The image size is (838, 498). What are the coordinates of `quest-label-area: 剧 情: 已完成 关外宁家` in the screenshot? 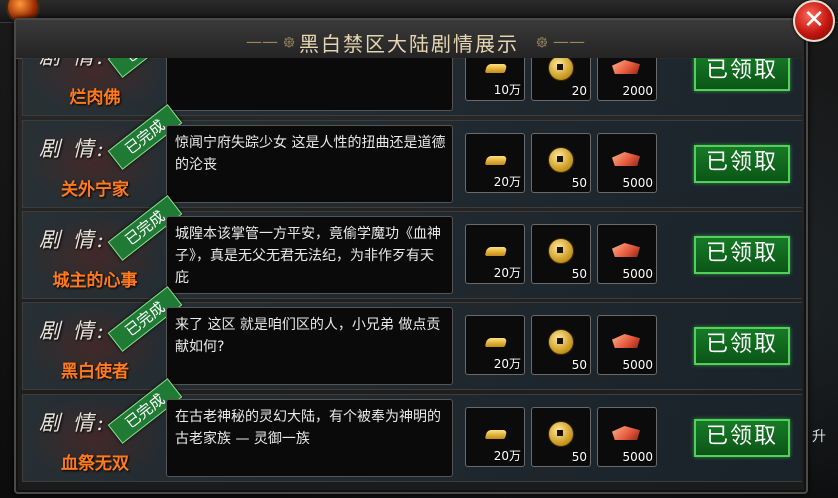 It's located at (104, 154).